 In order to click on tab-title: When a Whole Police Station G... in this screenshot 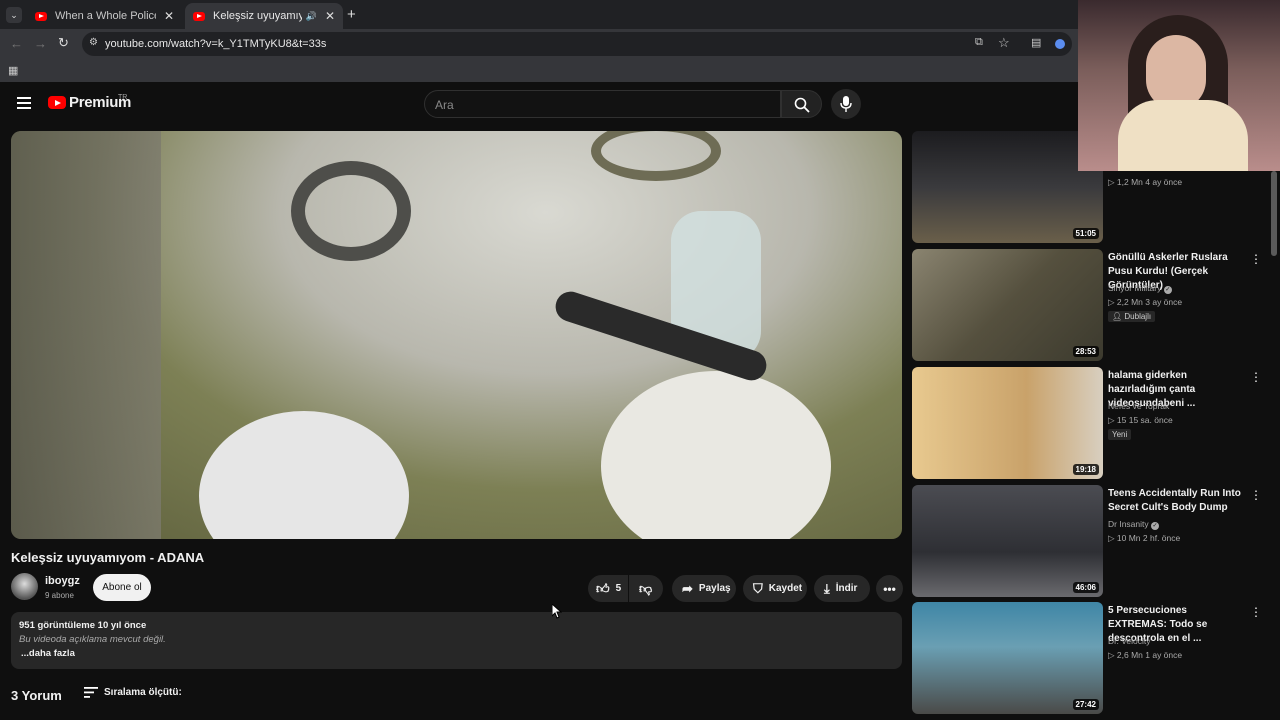, I will do `click(105, 16)`.